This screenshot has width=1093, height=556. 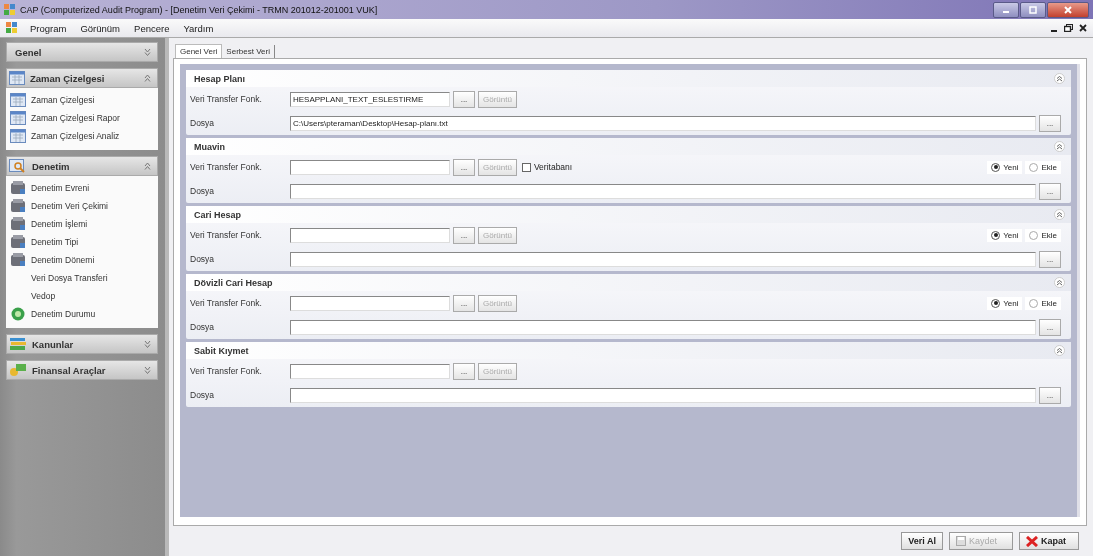 I want to click on fetch-button: Veri Al, so click(x=922, y=541).